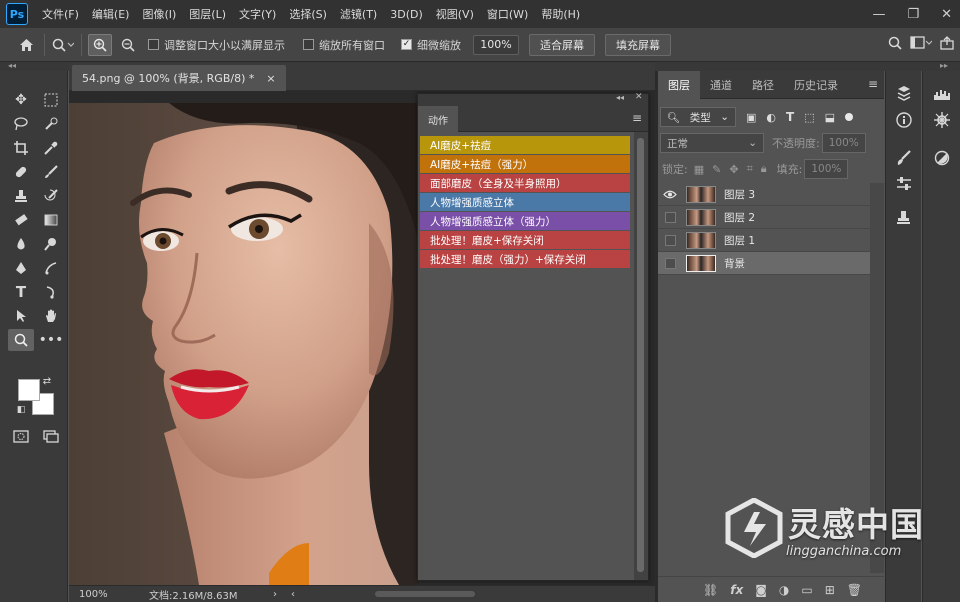 The height and width of the screenshot is (602, 960). What do you see at coordinates (698, 117) in the screenshot?
I see `filter-kind-select: 🔍︎ 类型 ⌄` at bounding box center [698, 117].